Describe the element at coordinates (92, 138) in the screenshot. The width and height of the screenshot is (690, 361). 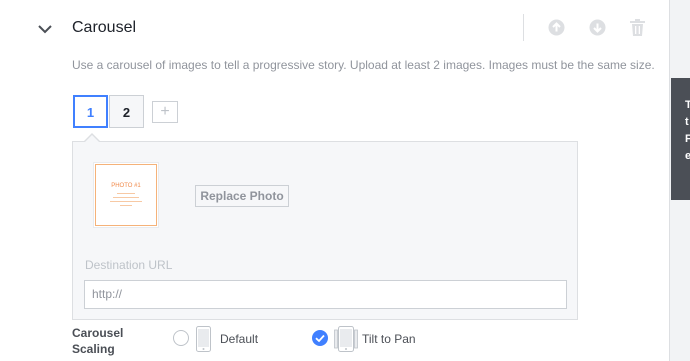
I see `panel-notch-fill` at that location.